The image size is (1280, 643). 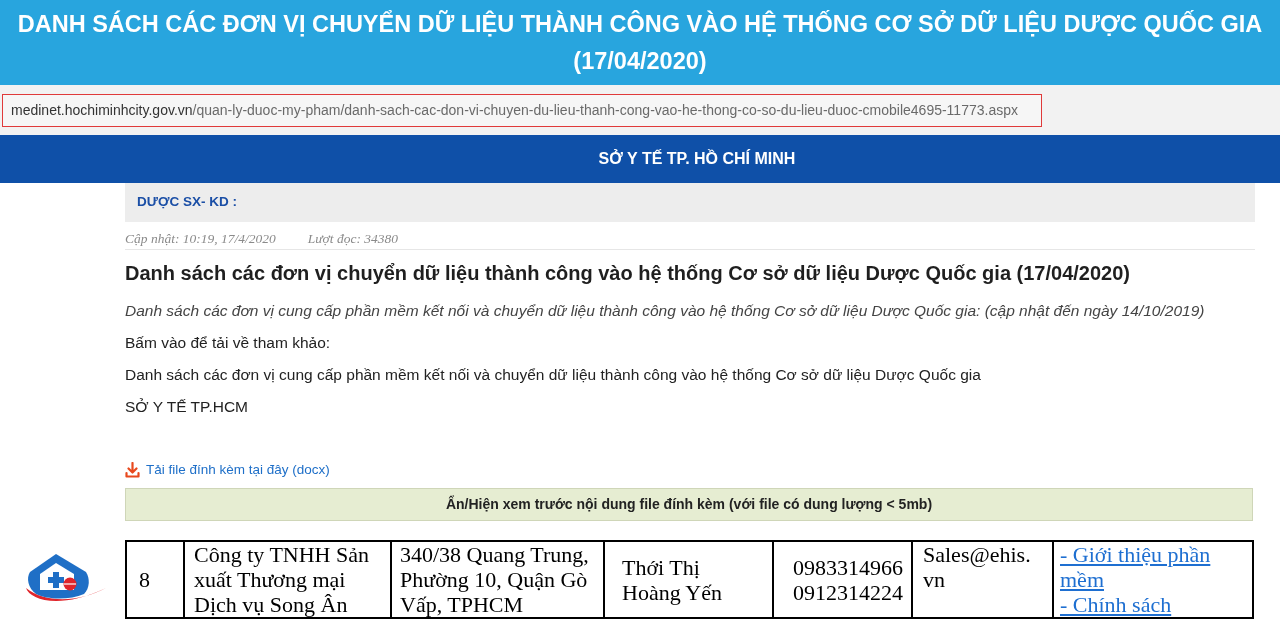 What do you see at coordinates (155, 579) in the screenshot?
I see `table-cell: 8` at bounding box center [155, 579].